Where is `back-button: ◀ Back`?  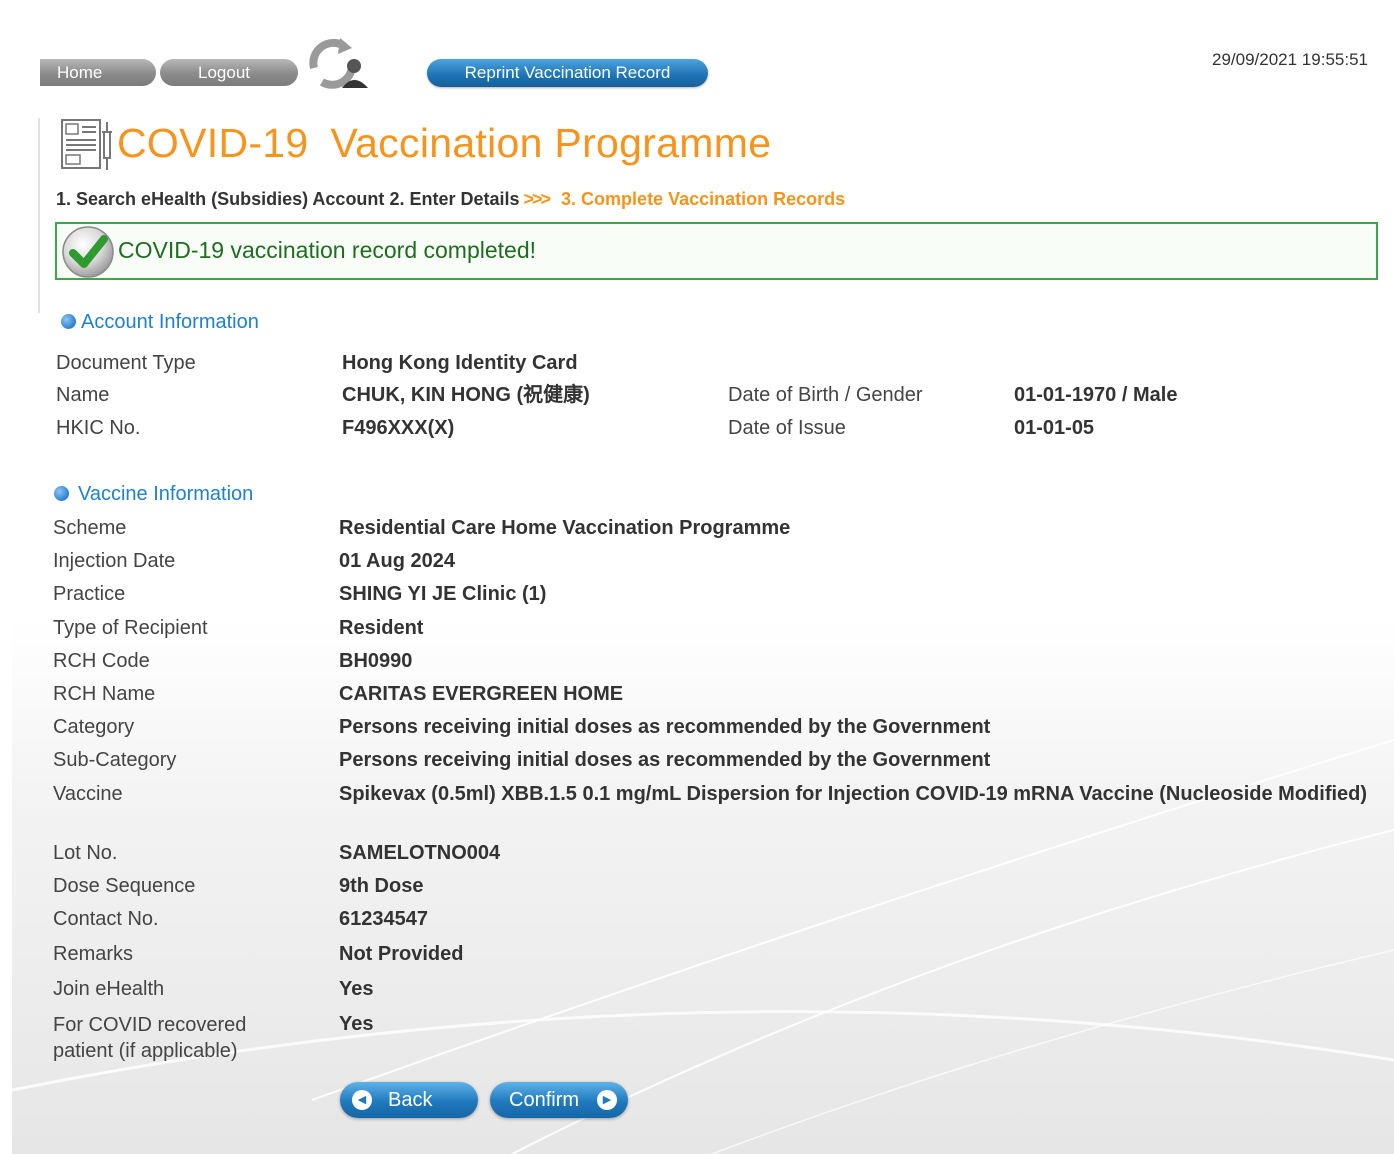 back-button: ◀ Back is located at coordinates (409, 1100).